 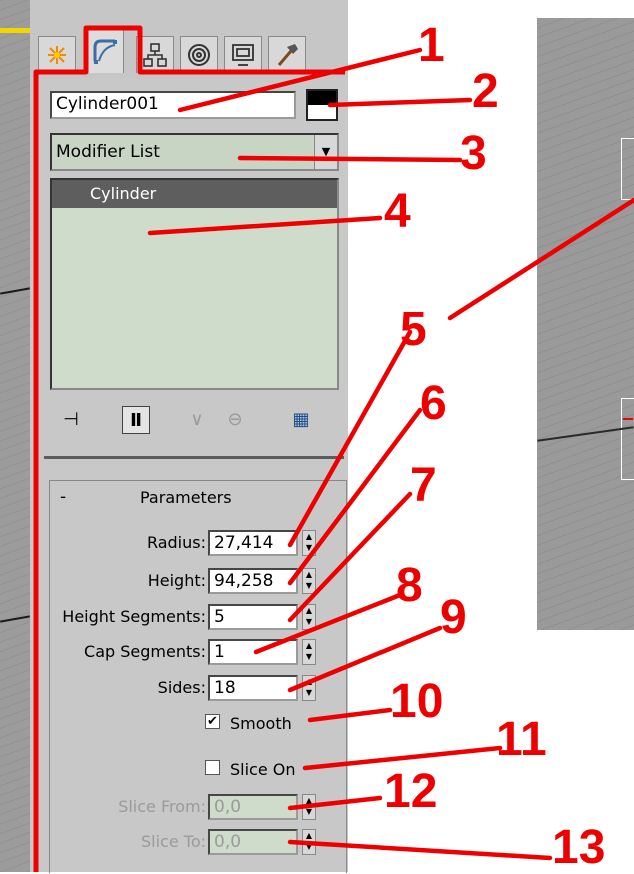 I want to click on callout-12: 12, so click(x=411, y=791).